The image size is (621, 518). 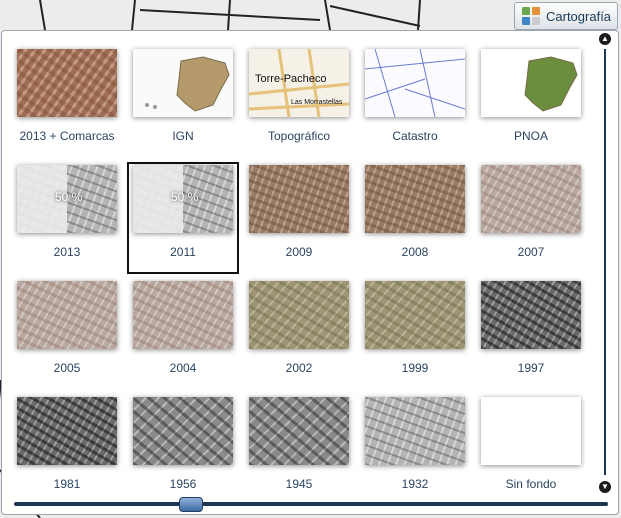 What do you see at coordinates (415, 368) in the screenshot?
I see `basemap-label: 1999` at bounding box center [415, 368].